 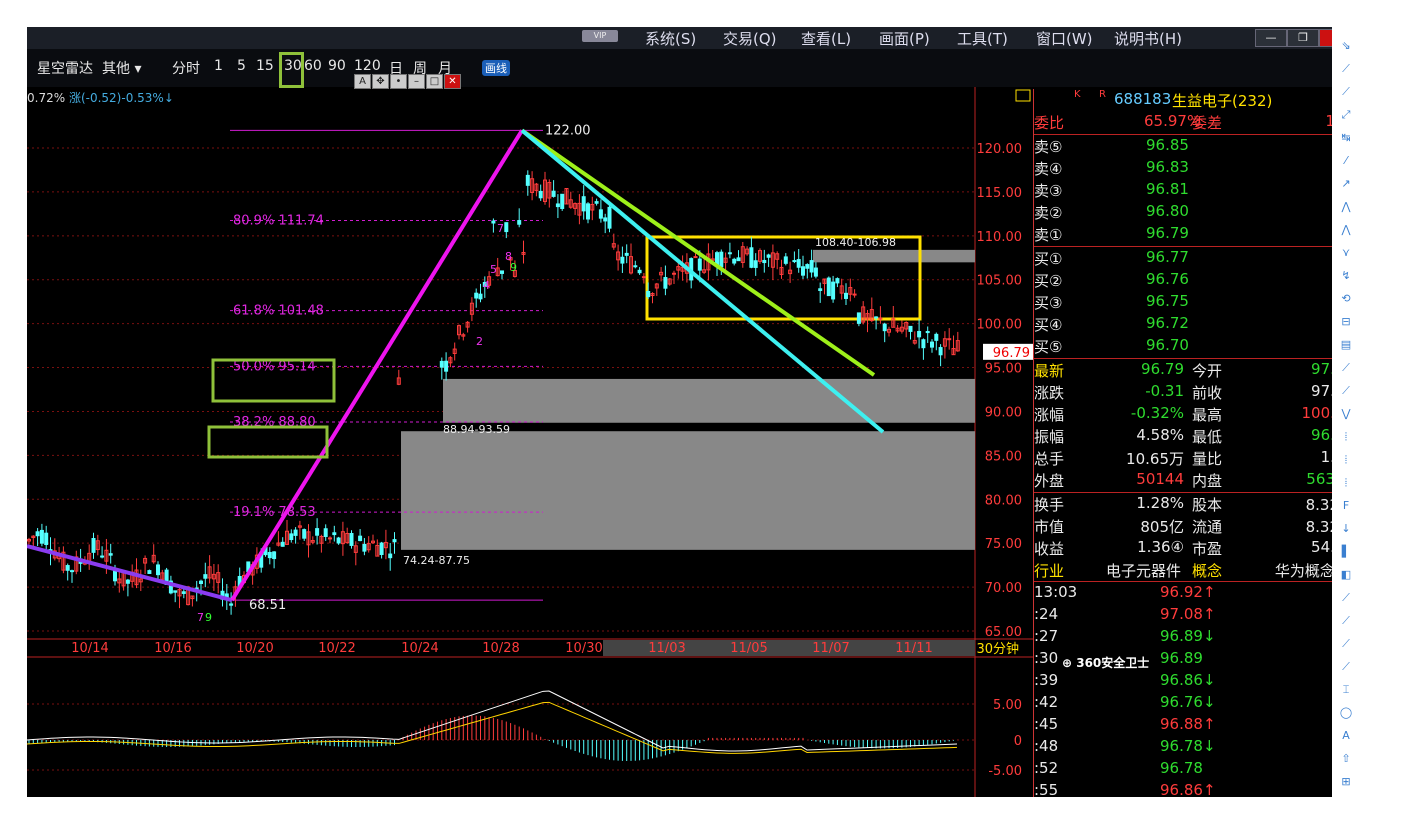 I want to click on stat-row: 涨幅 -0.32% 最高 100.82, so click(x=1194, y=414).